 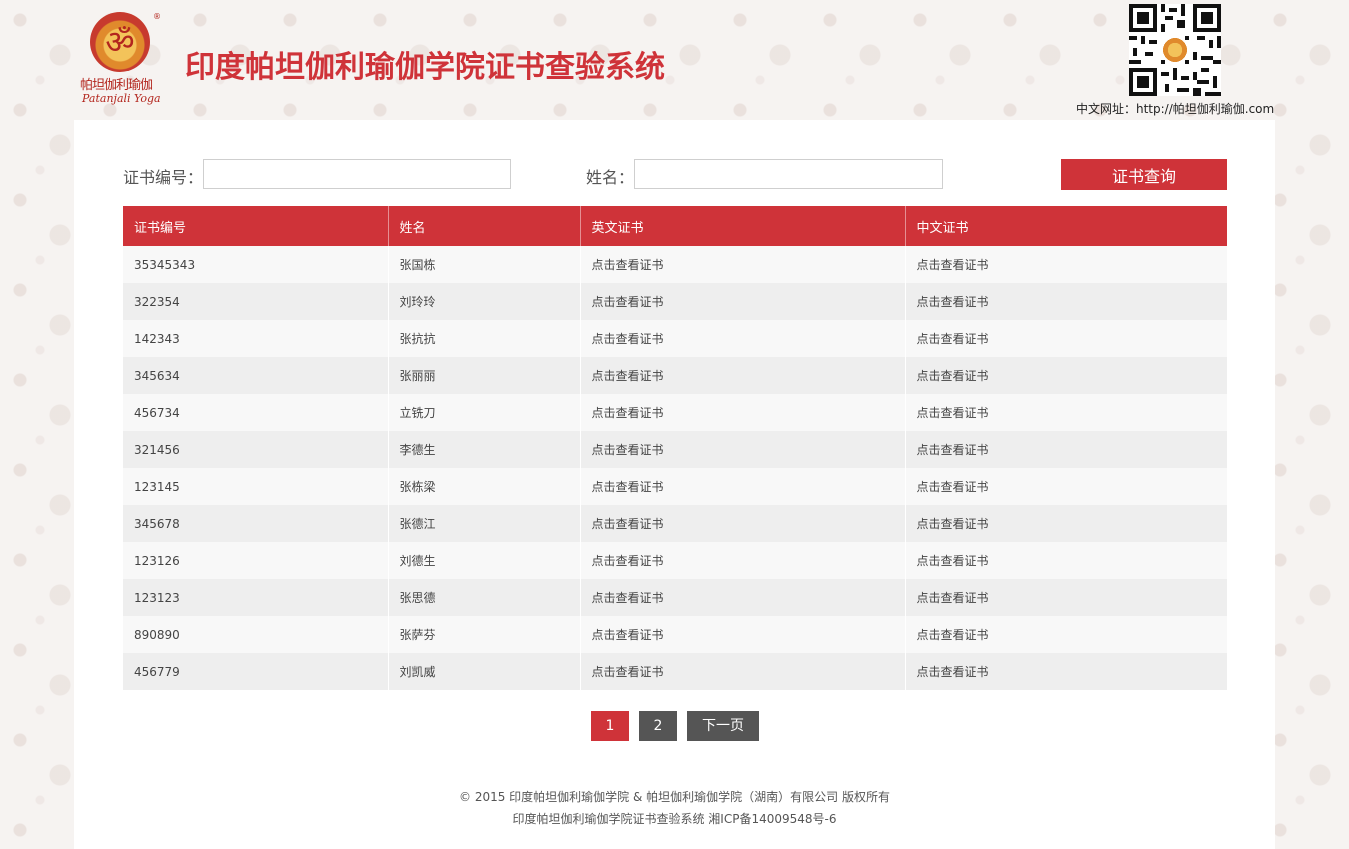 I want to click on name-cell: 张思德, so click(x=417, y=598).